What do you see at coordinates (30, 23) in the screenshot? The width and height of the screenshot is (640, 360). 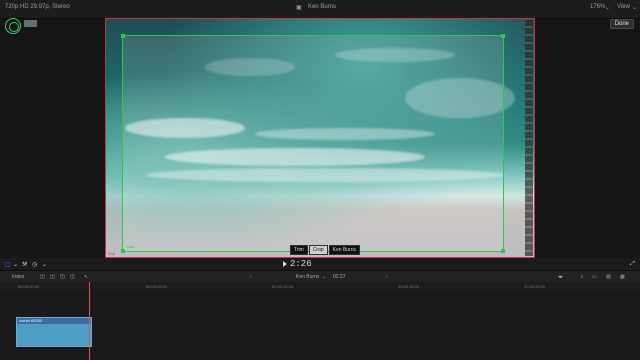 I see `overlay-badge` at bounding box center [30, 23].